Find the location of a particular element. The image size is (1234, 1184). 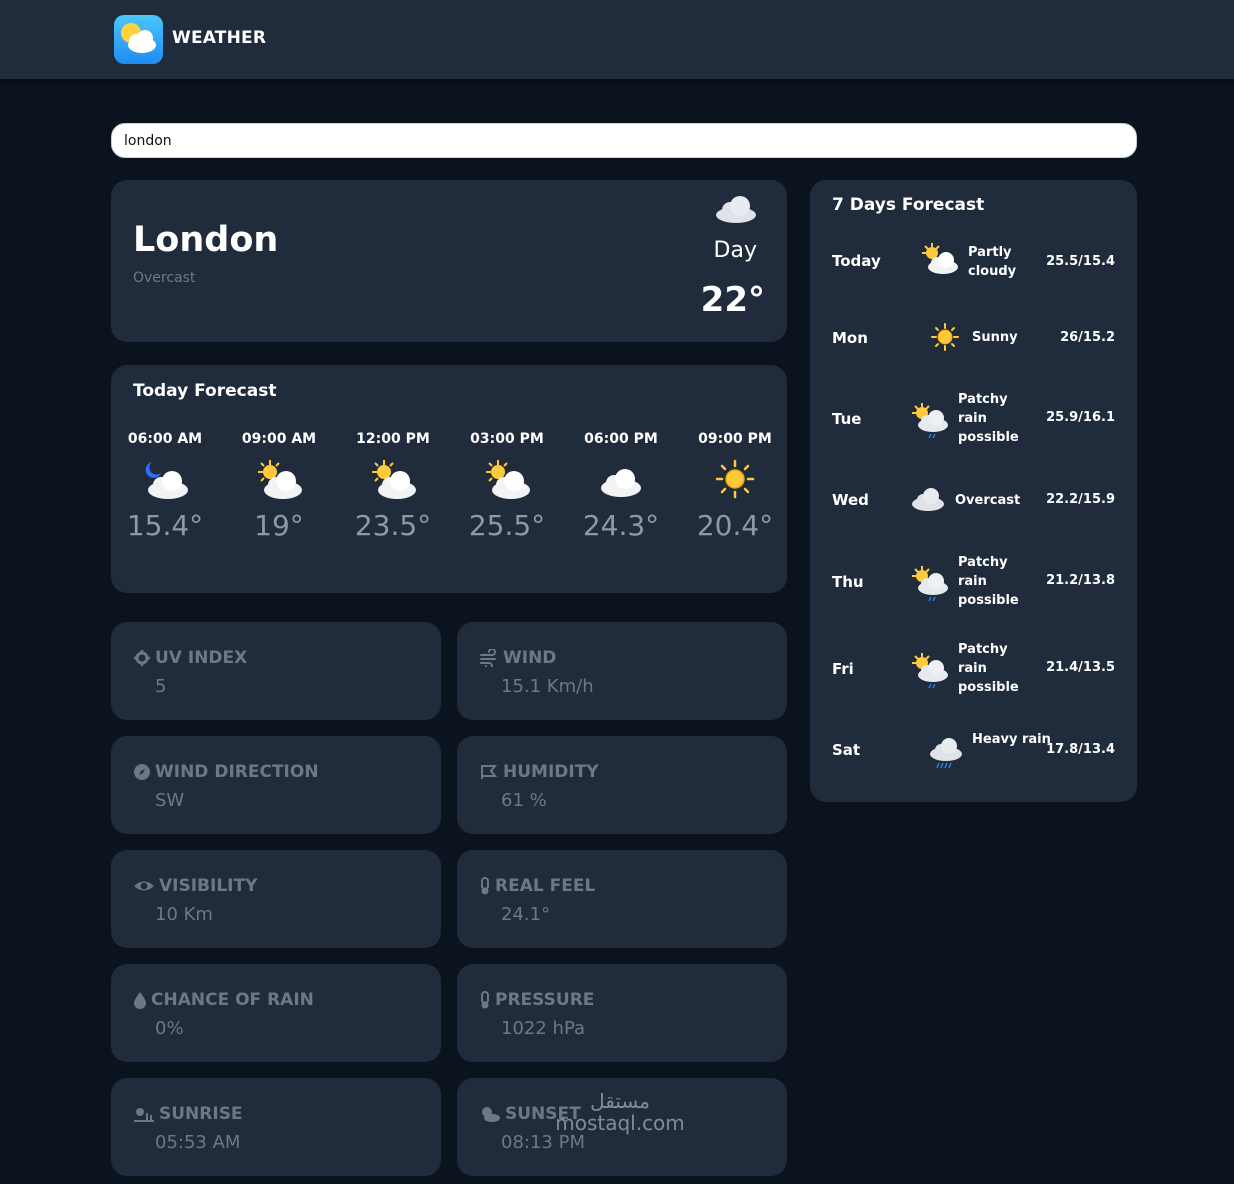

stat-card-uv-index: UV INDEX 5 is located at coordinates (276, 671).